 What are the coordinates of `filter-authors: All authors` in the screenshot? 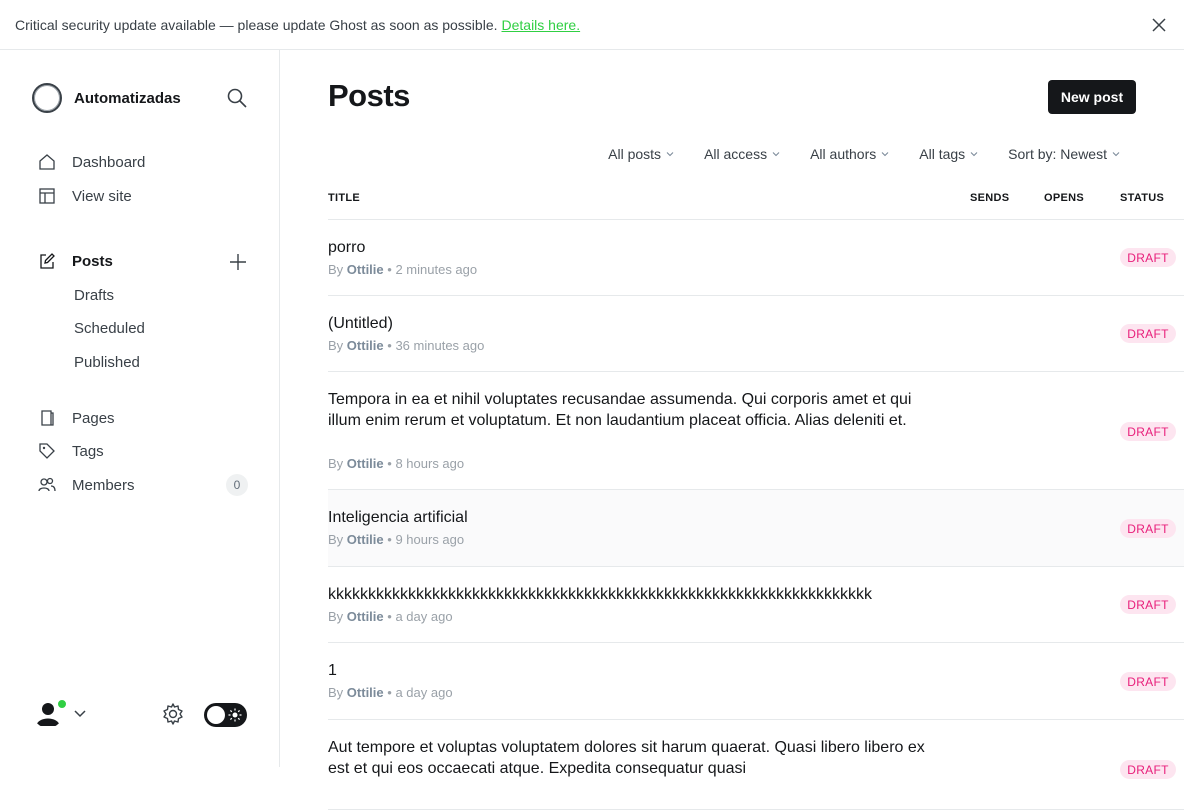 It's located at (849, 154).